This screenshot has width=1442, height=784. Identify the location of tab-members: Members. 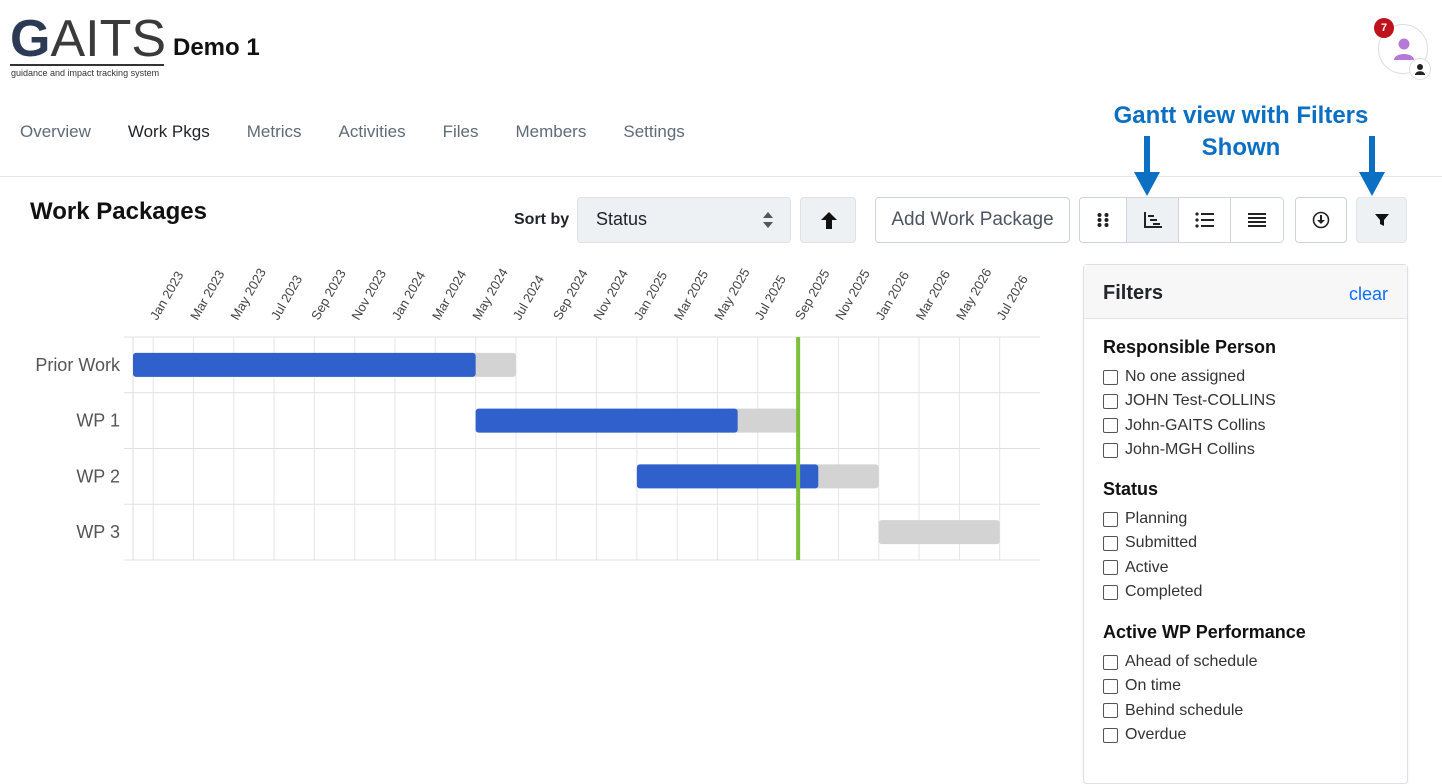
(551, 132).